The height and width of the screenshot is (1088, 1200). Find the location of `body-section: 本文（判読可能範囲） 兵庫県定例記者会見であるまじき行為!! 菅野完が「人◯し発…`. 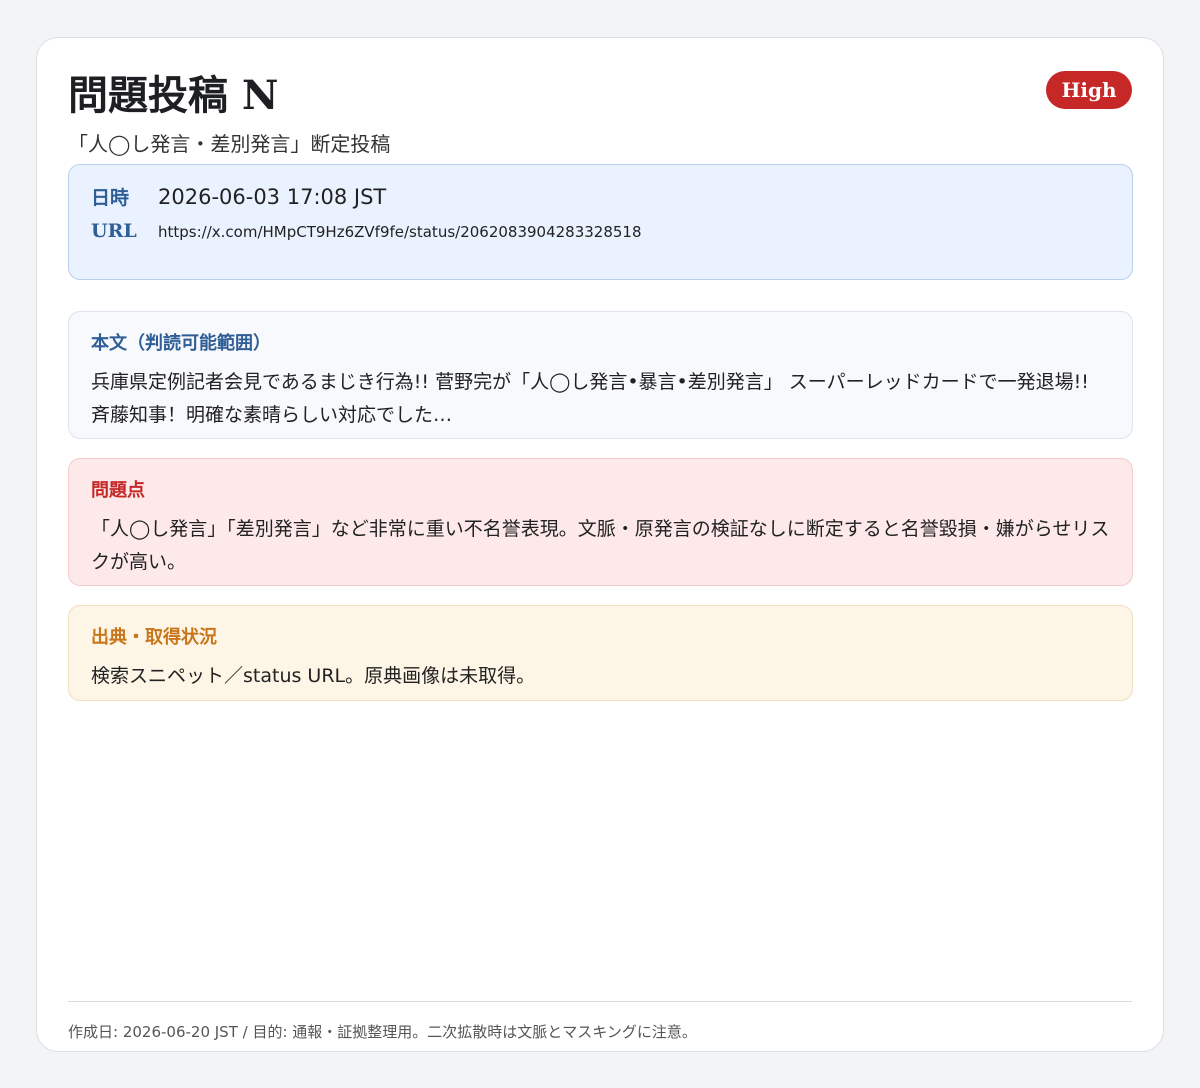

body-section: 本文（判読可能範囲） 兵庫県定例記者会見であるまじき行為!! 菅野完が「人◯し発… is located at coordinates (600, 375).